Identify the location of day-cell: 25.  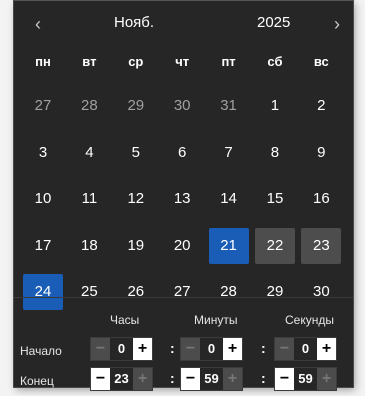
(89, 292).